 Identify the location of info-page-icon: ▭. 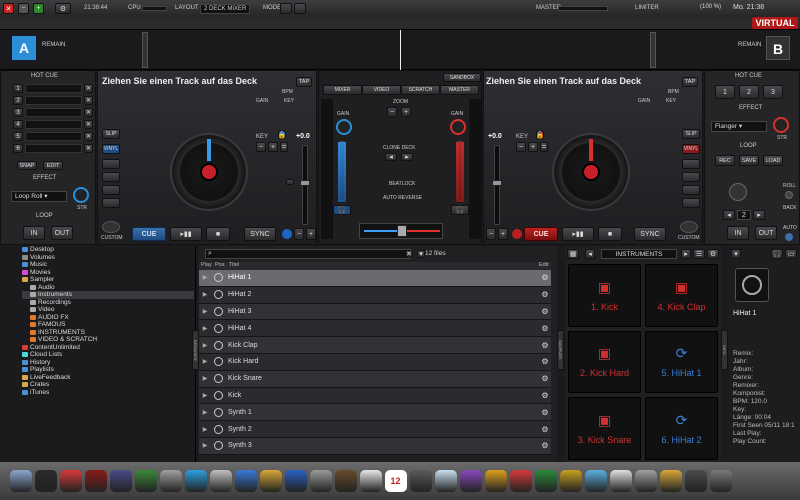
(791, 254).